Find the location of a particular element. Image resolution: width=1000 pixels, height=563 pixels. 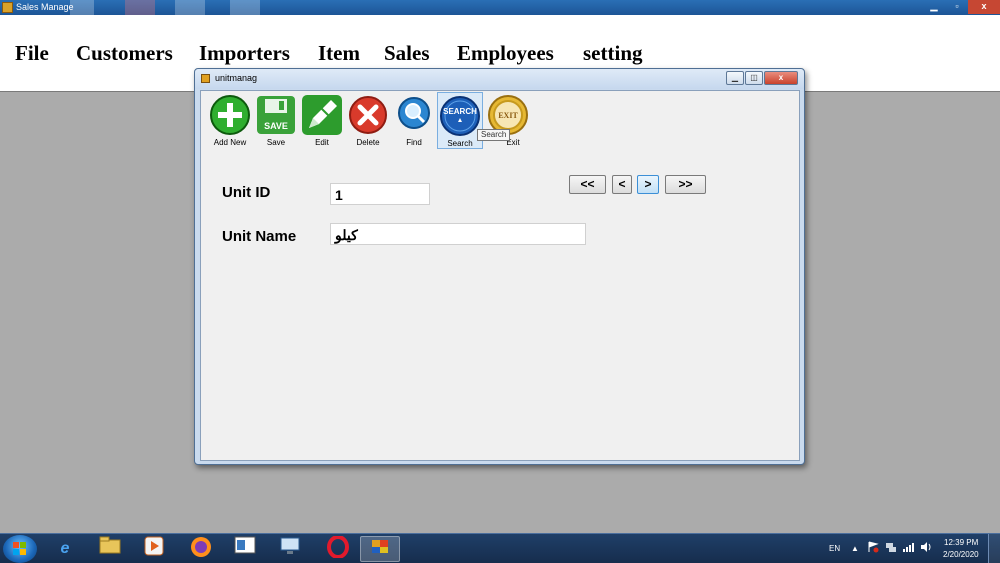

taskbar: e EN ▲ 12:39 PM 2/20/2020 is located at coordinates (500, 548).